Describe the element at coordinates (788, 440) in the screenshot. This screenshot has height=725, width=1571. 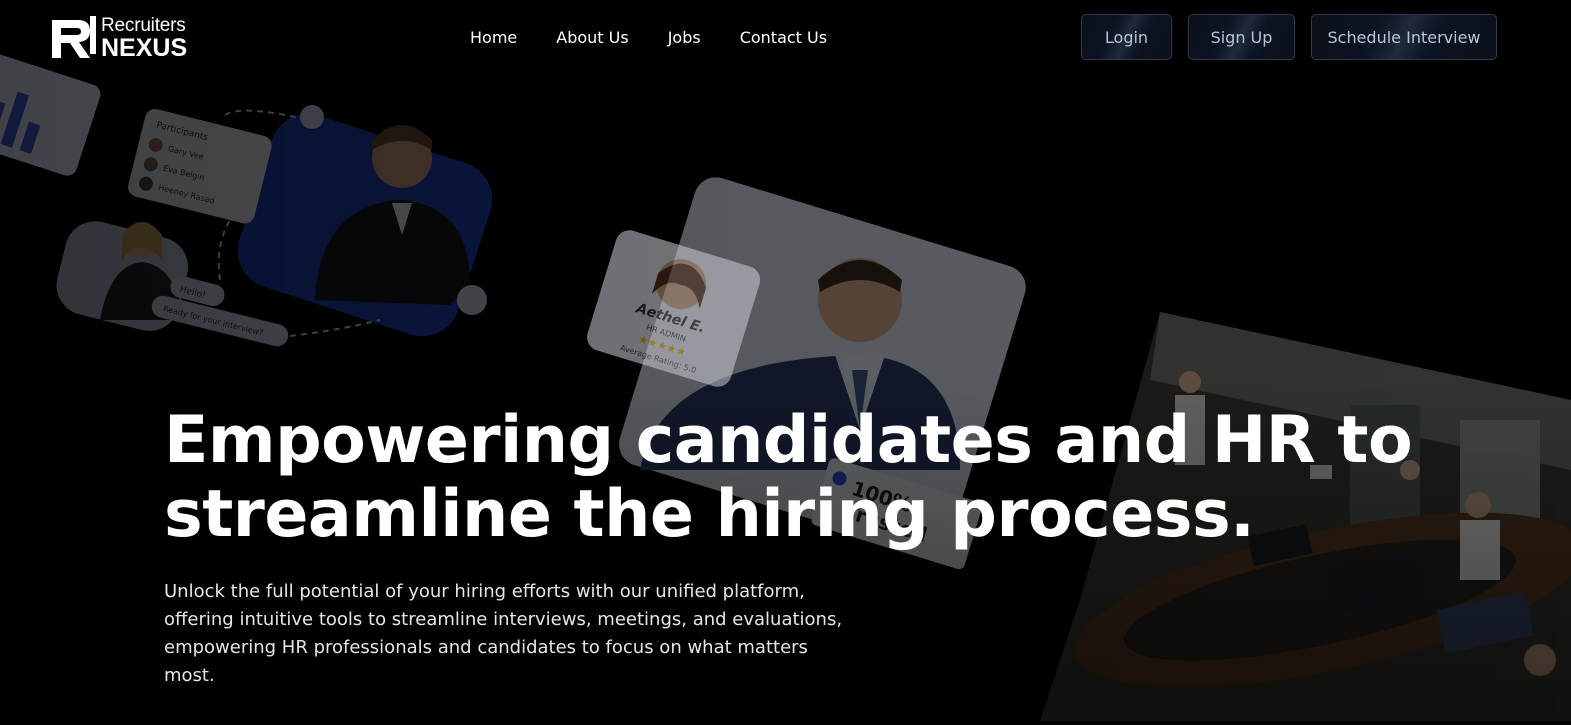
I see `hero-title-line1: Empowering candidates and HR to` at that location.